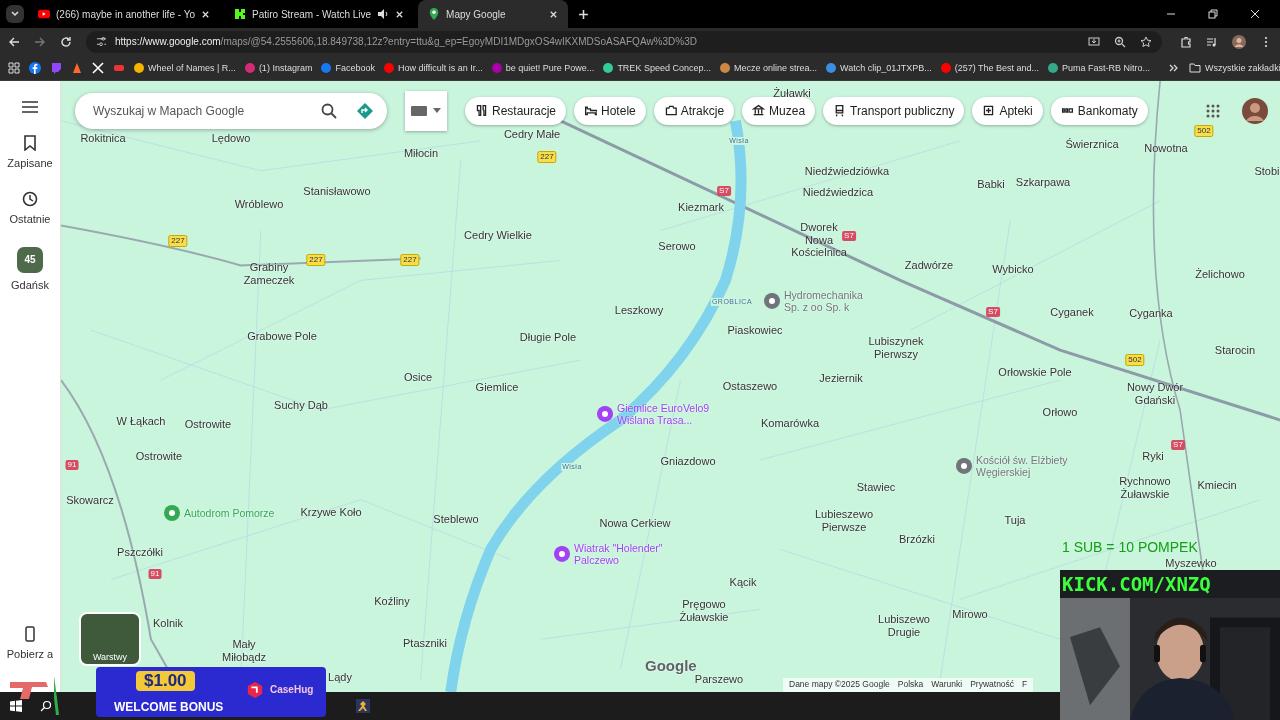 The height and width of the screenshot is (720, 1280). Describe the element at coordinates (363, 706) in the screenshot. I see `game-app-icon` at that location.